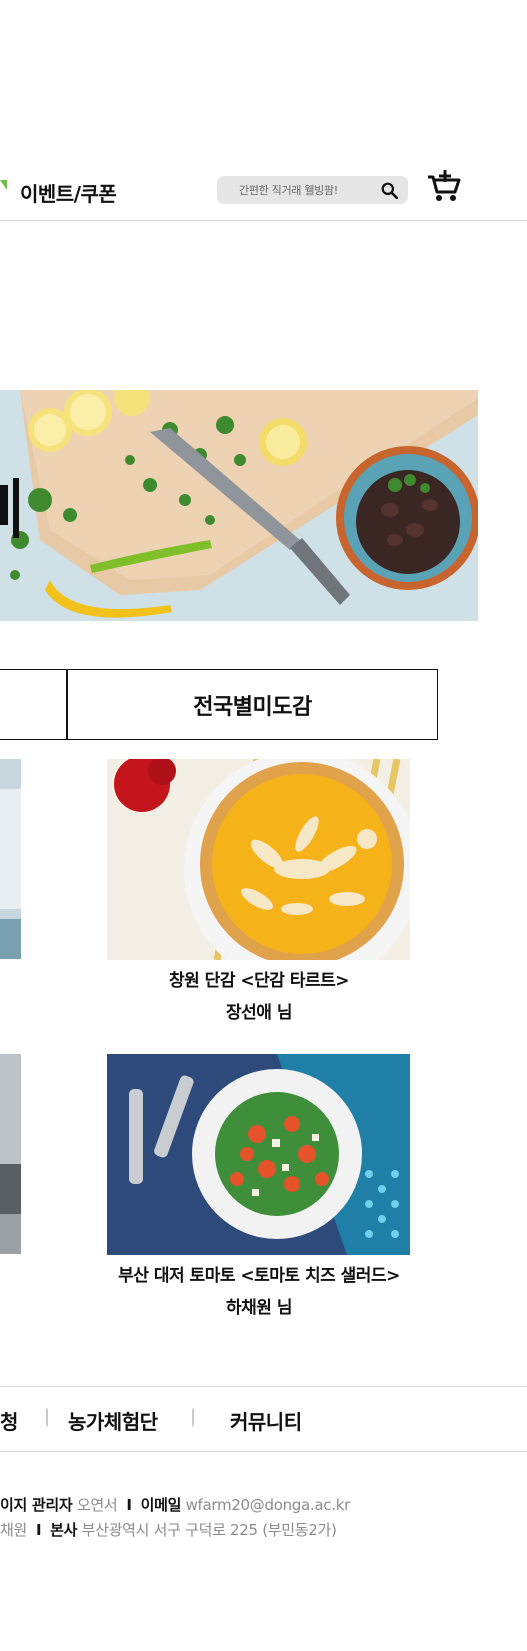 The width and height of the screenshot is (527, 1651). I want to click on card-image-tomato-salad, so click(258, 1154).